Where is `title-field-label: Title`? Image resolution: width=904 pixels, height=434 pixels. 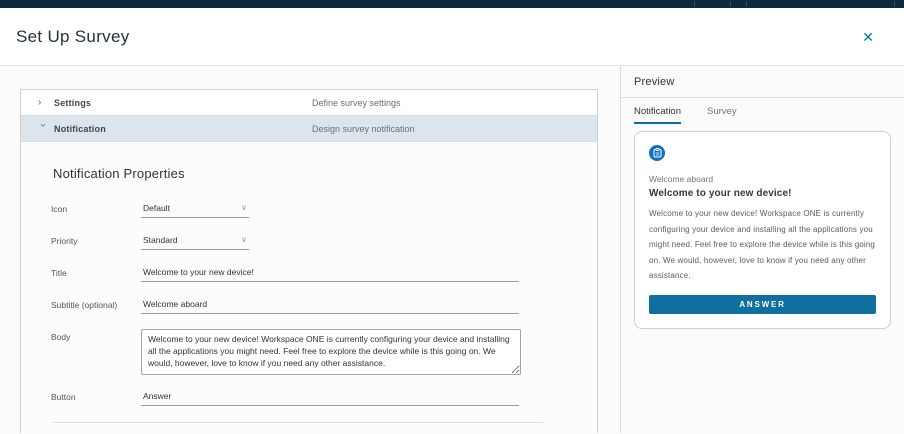
title-field-label: Title is located at coordinates (59, 273).